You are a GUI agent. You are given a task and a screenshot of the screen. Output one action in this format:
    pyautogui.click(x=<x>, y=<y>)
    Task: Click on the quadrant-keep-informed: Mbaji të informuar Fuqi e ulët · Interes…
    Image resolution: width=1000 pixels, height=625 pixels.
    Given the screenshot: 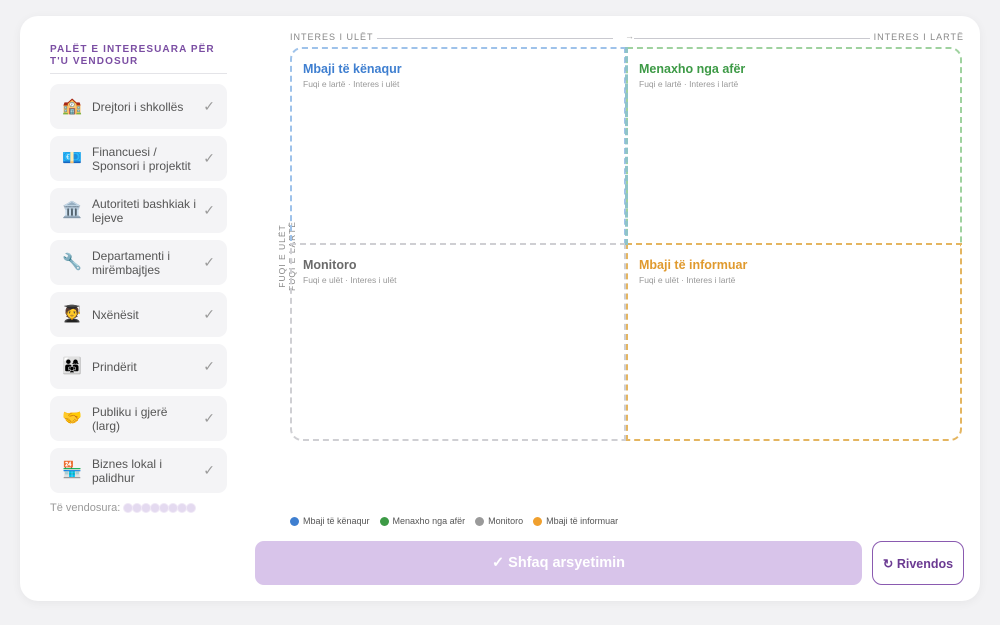 What is the action you would take?
    pyautogui.click(x=794, y=342)
    